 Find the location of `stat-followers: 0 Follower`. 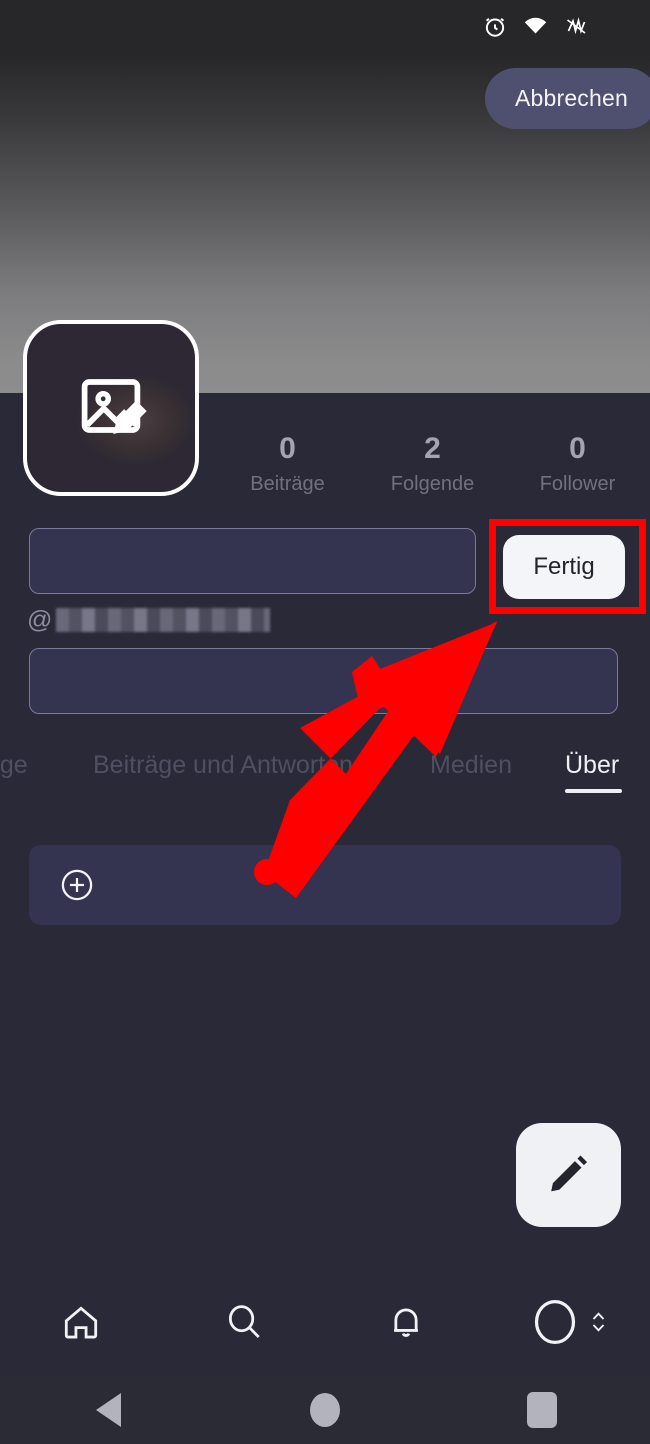

stat-followers: 0 Follower is located at coordinates (577, 465).